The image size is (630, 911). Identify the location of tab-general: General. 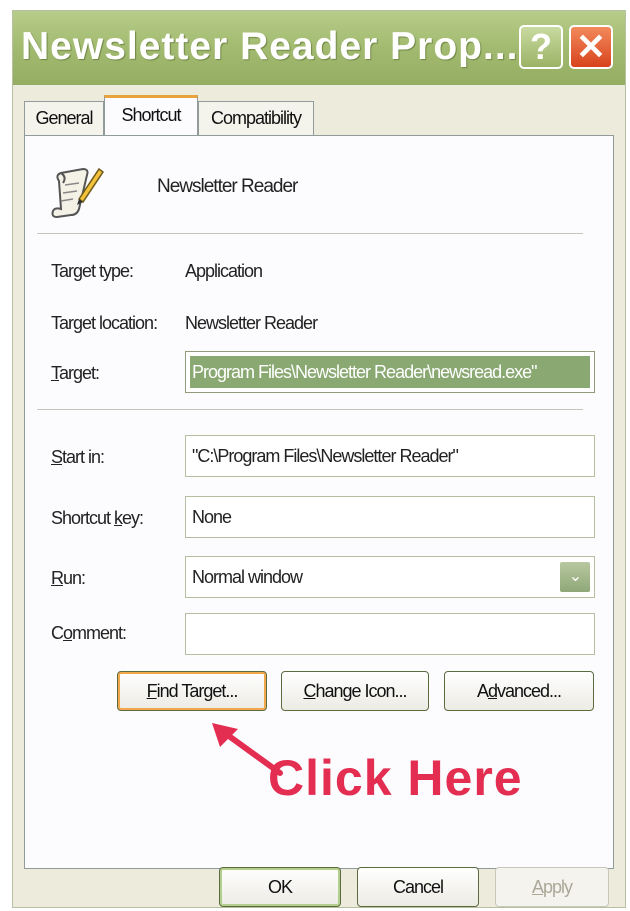
(64, 118).